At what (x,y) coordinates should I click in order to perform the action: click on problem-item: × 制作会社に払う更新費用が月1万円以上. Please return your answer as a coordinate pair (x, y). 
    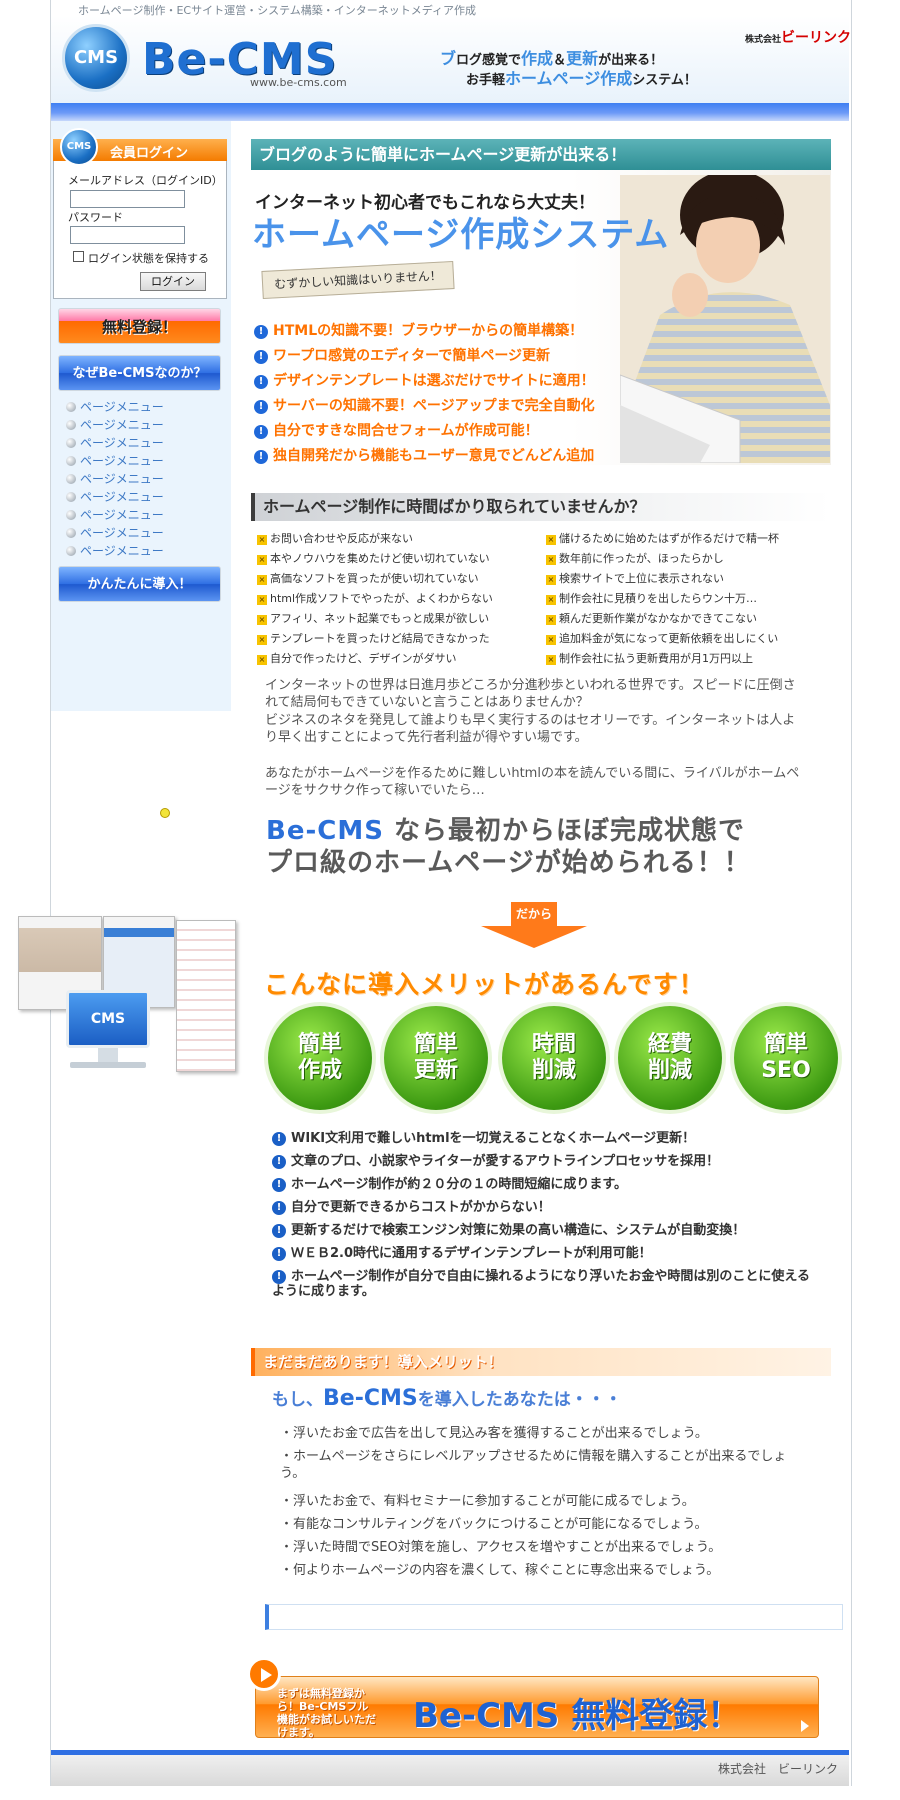
    Looking at the image, I should click on (649, 658).